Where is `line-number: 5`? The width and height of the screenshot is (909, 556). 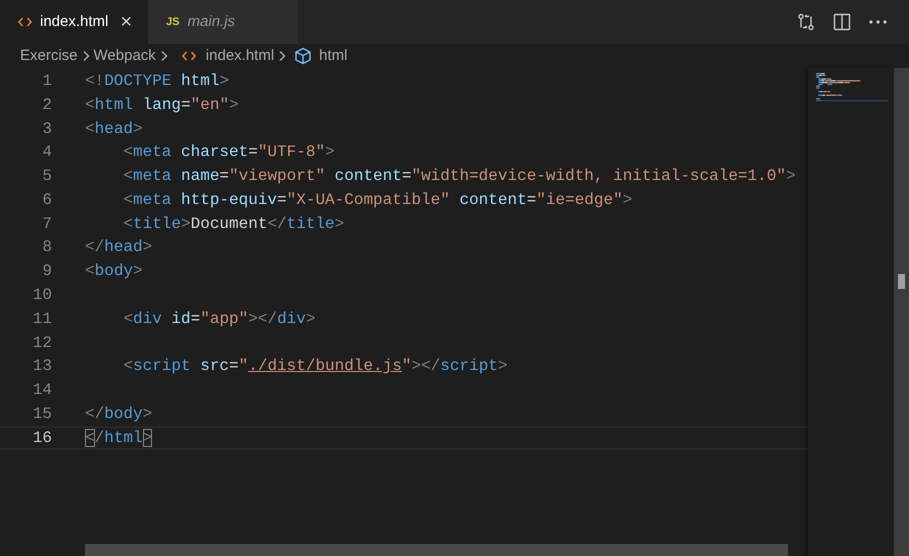 line-number: 5 is located at coordinates (46, 177).